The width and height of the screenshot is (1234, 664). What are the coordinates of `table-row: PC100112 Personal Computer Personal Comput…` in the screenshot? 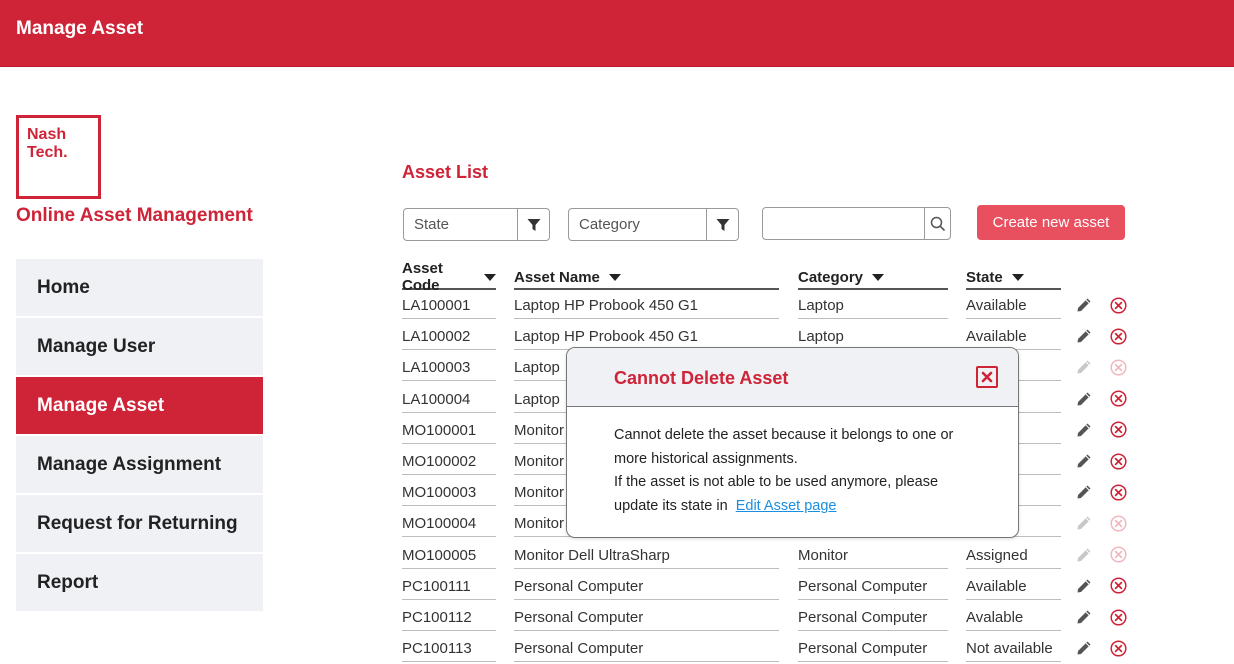 It's located at (617, 617).